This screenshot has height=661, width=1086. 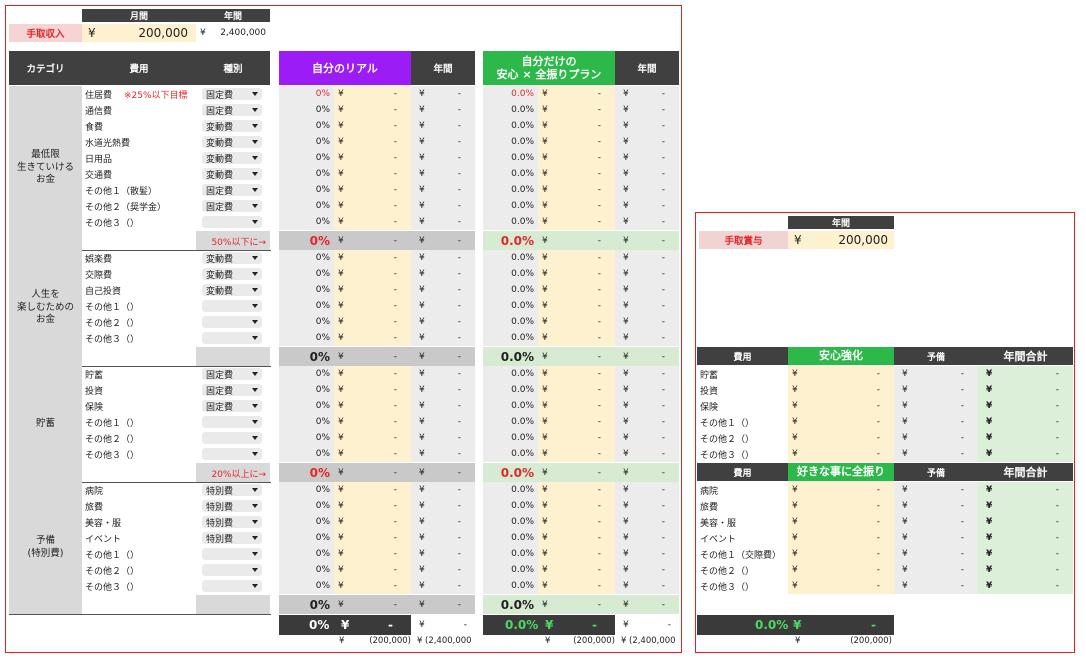 I want to click on income-monthly-cell: ¥ 200,000, so click(x=139, y=33).